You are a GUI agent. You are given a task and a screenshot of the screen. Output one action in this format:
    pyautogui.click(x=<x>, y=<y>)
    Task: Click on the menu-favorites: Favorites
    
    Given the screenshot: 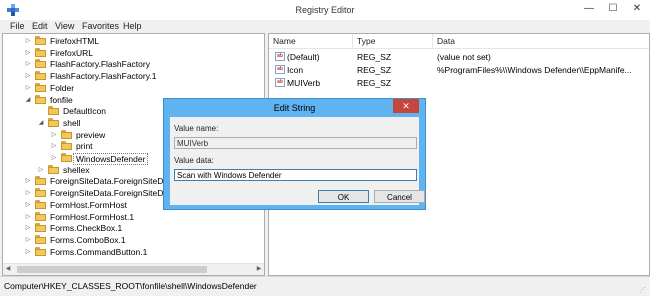 What is the action you would take?
    pyautogui.click(x=100, y=26)
    